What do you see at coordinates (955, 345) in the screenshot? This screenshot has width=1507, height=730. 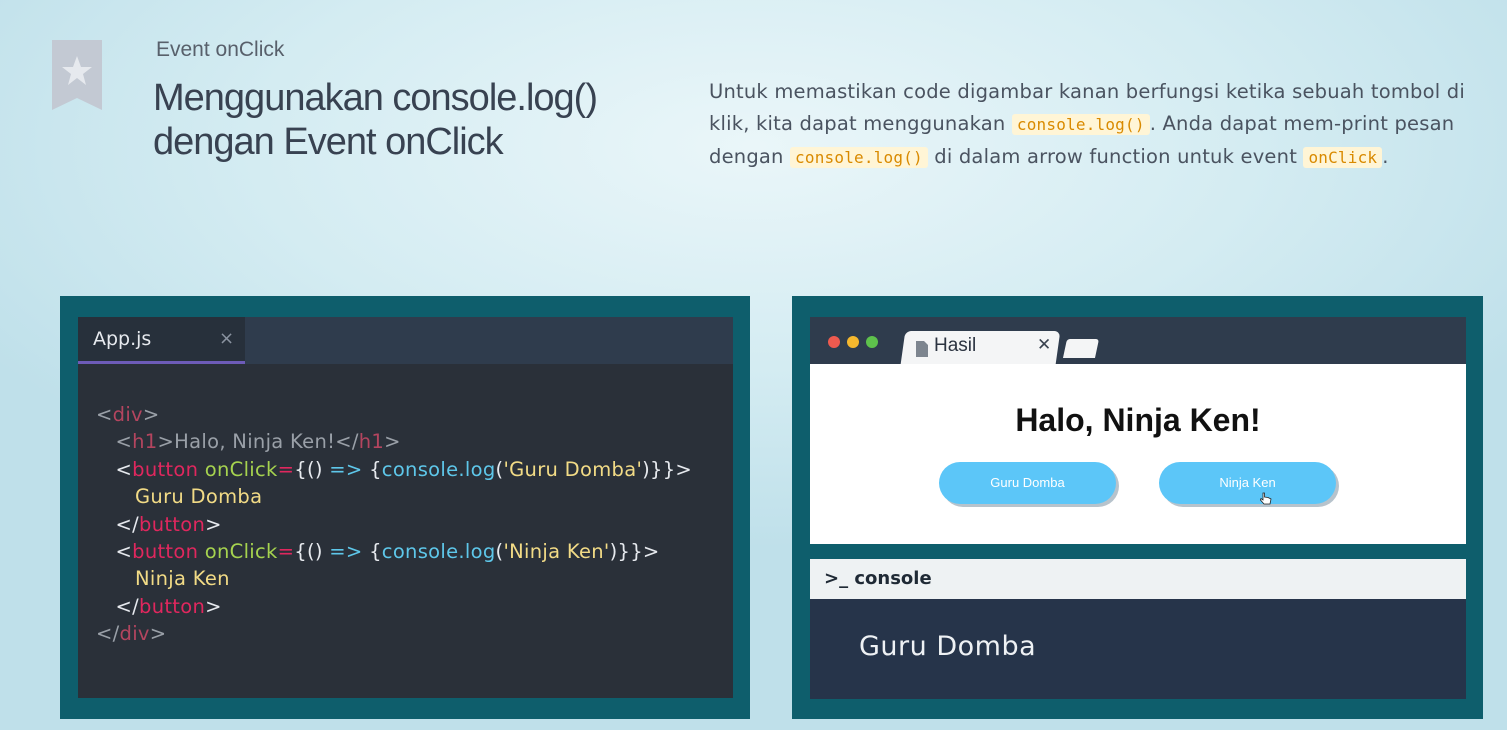 I see `tab-label: Hasil` at bounding box center [955, 345].